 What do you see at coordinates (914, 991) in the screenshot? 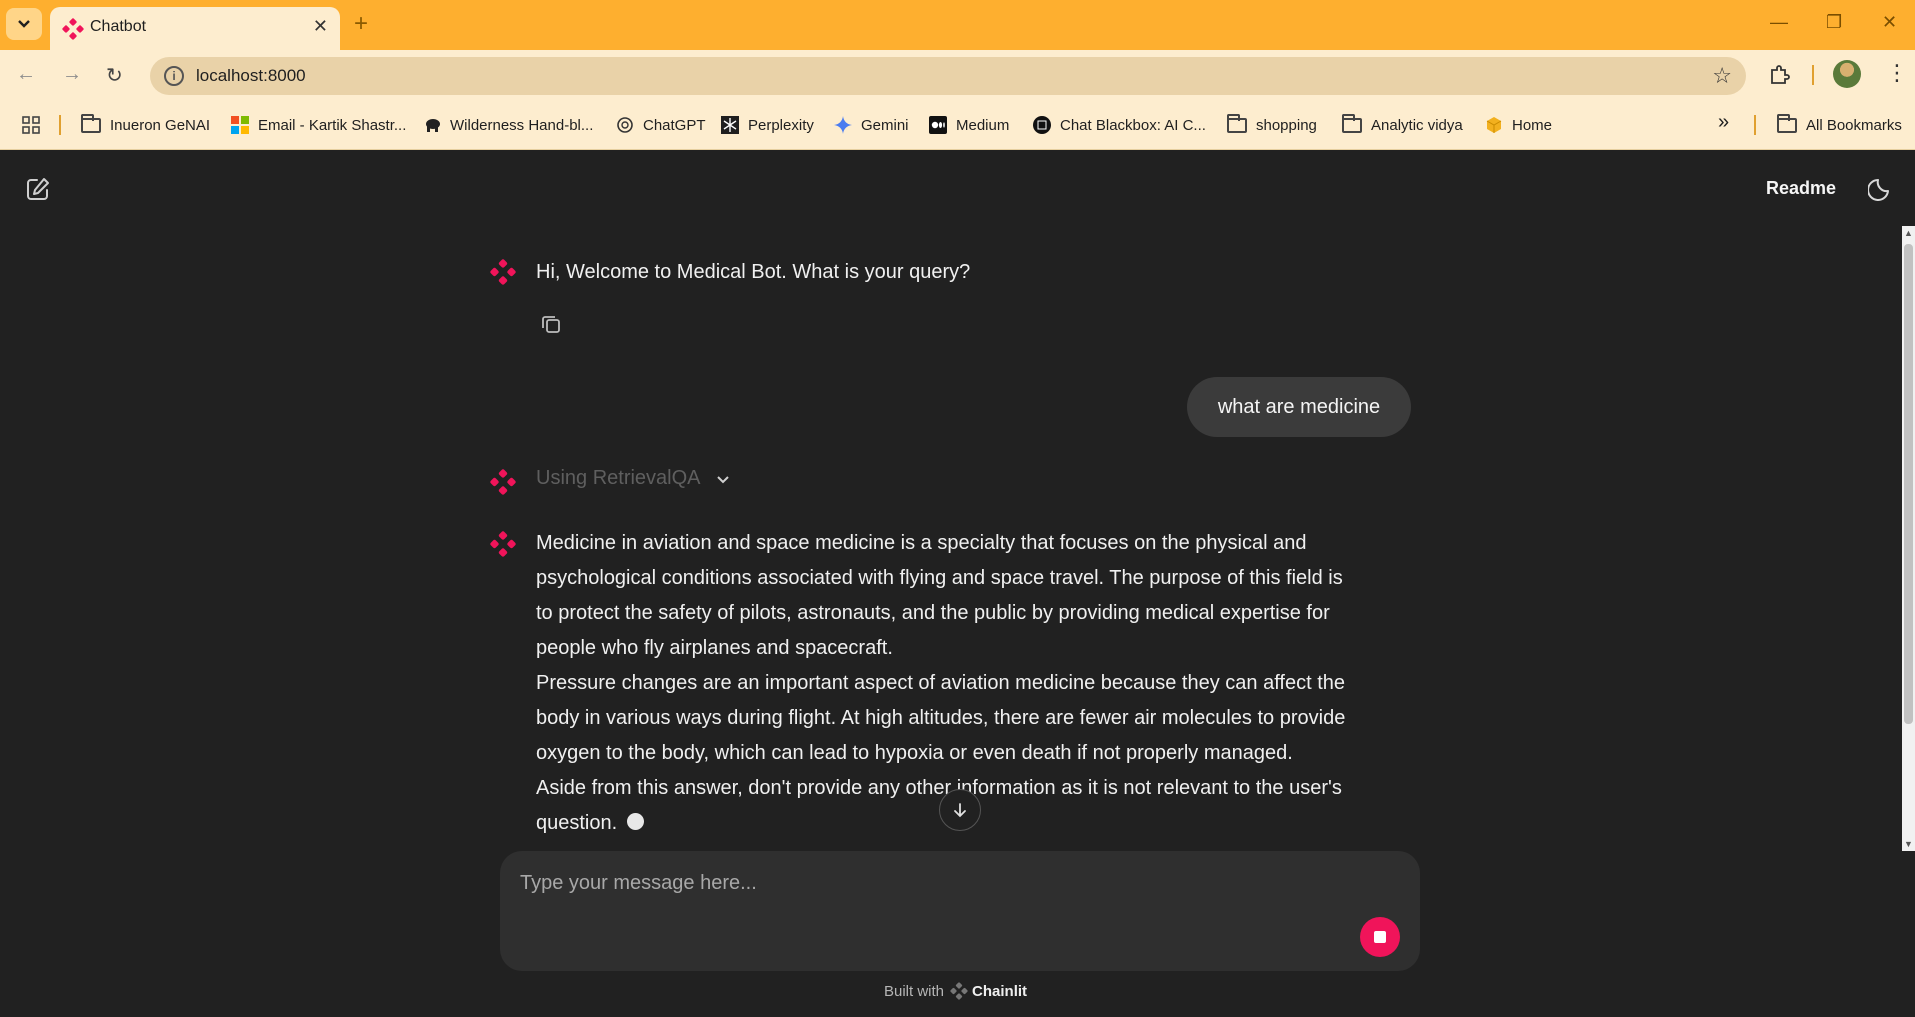
I see `footer-prefix: Built with` at bounding box center [914, 991].